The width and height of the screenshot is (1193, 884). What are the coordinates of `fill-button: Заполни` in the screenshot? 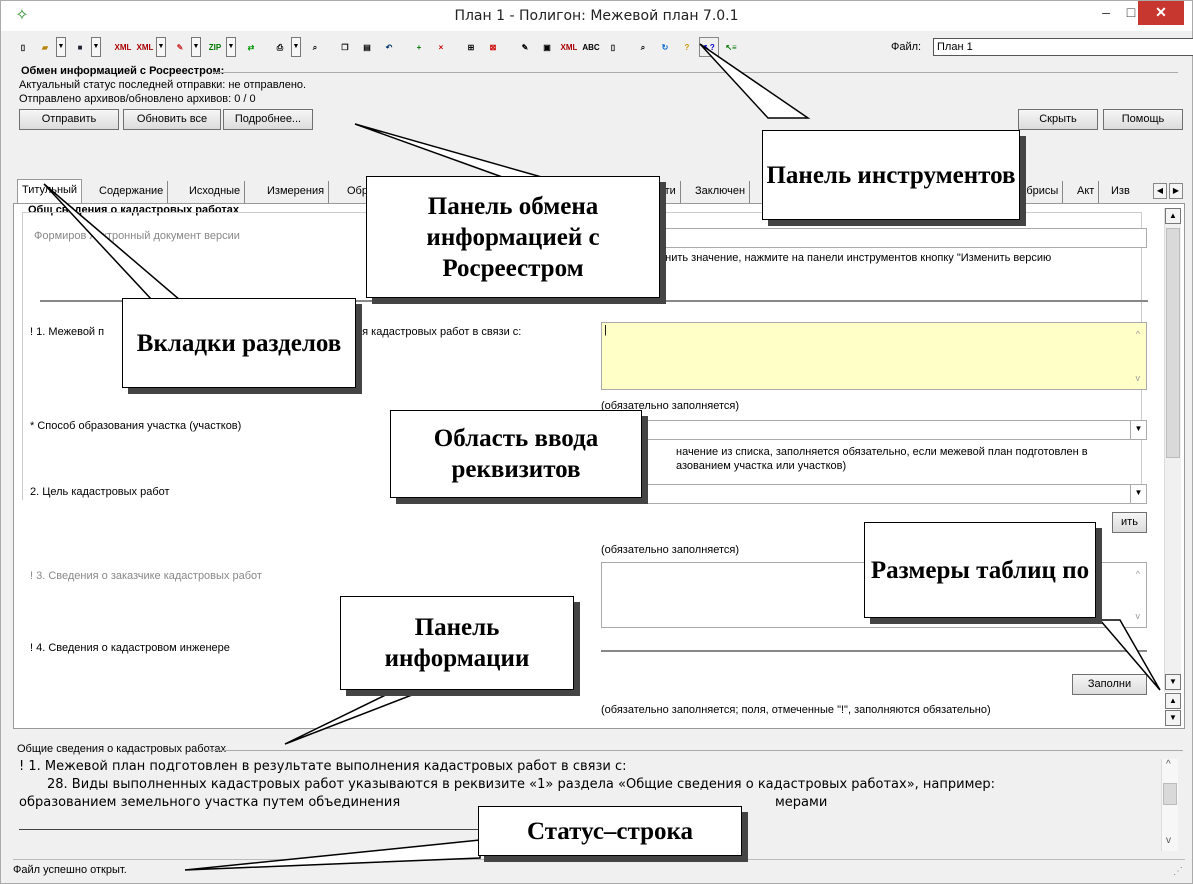 It's located at (1109, 684).